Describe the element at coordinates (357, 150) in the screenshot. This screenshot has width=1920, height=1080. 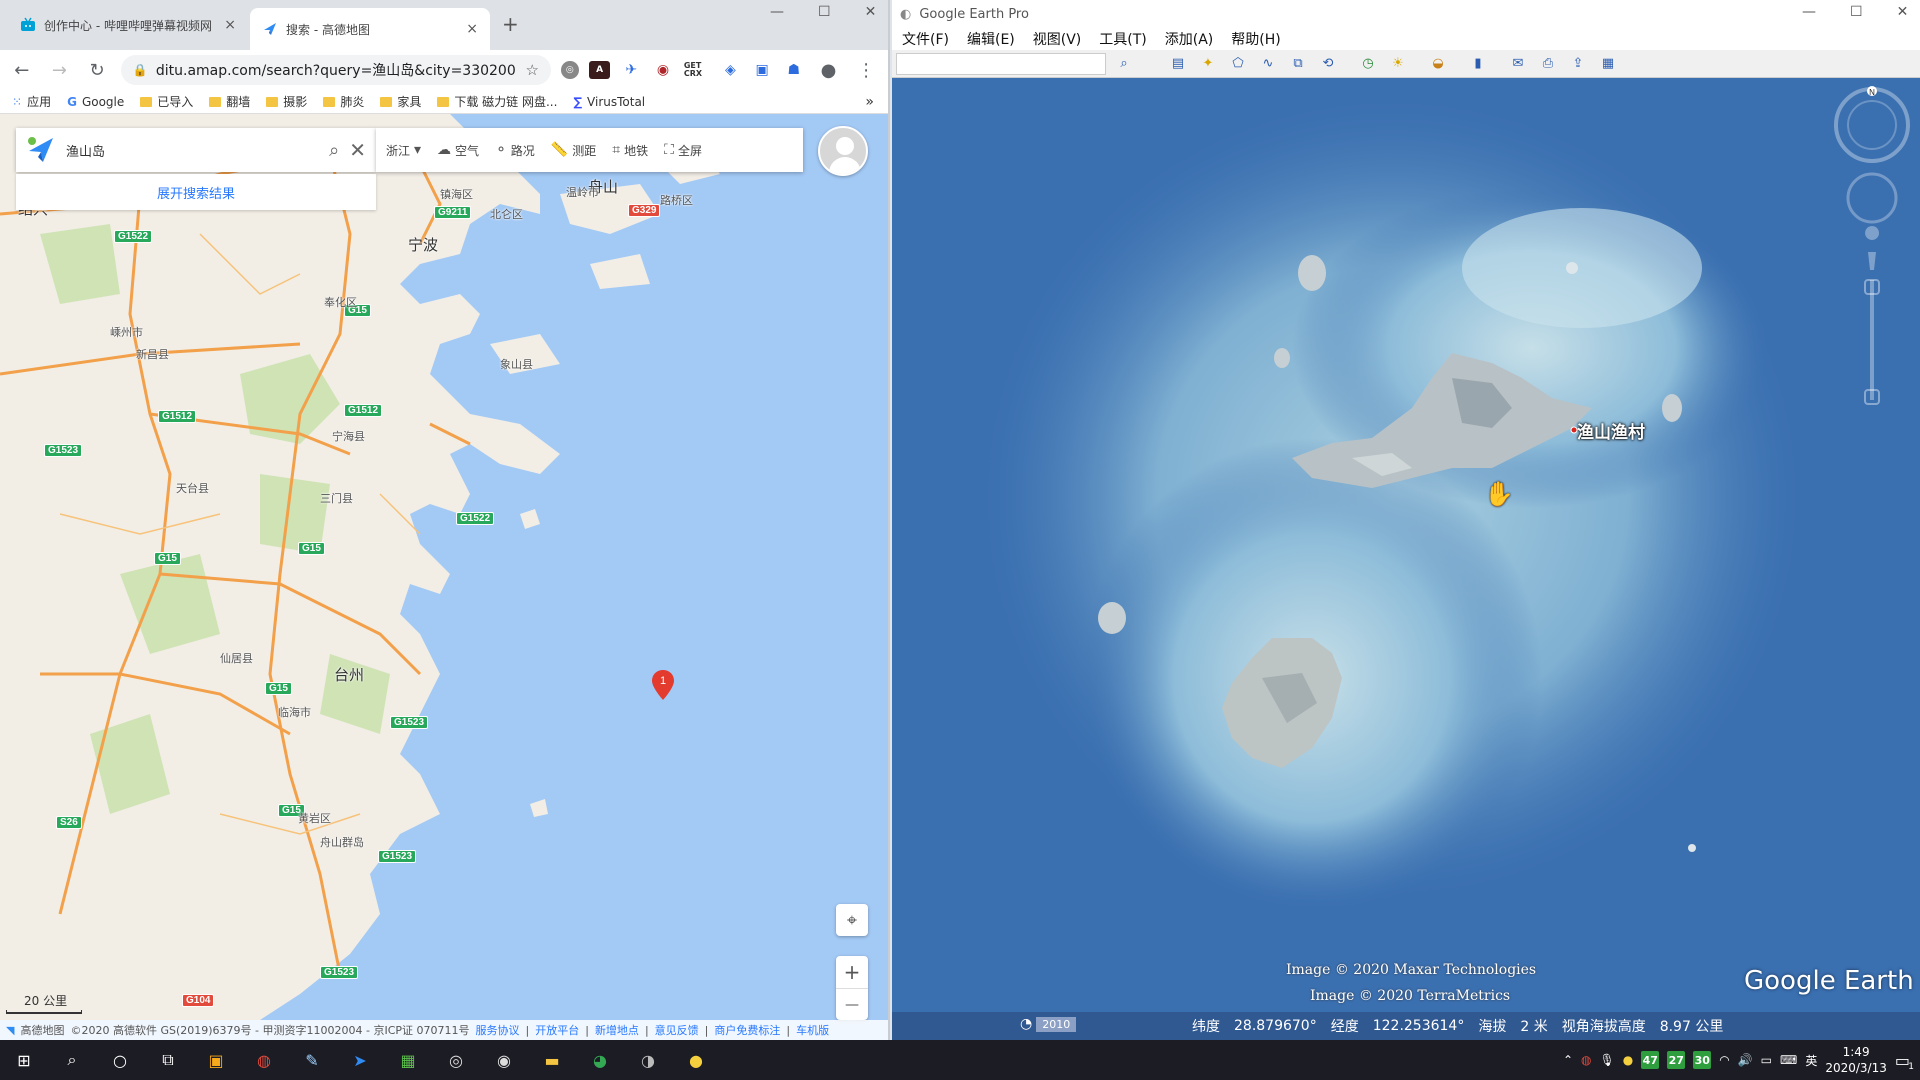
I see `clear-search-icon: ✕` at that location.